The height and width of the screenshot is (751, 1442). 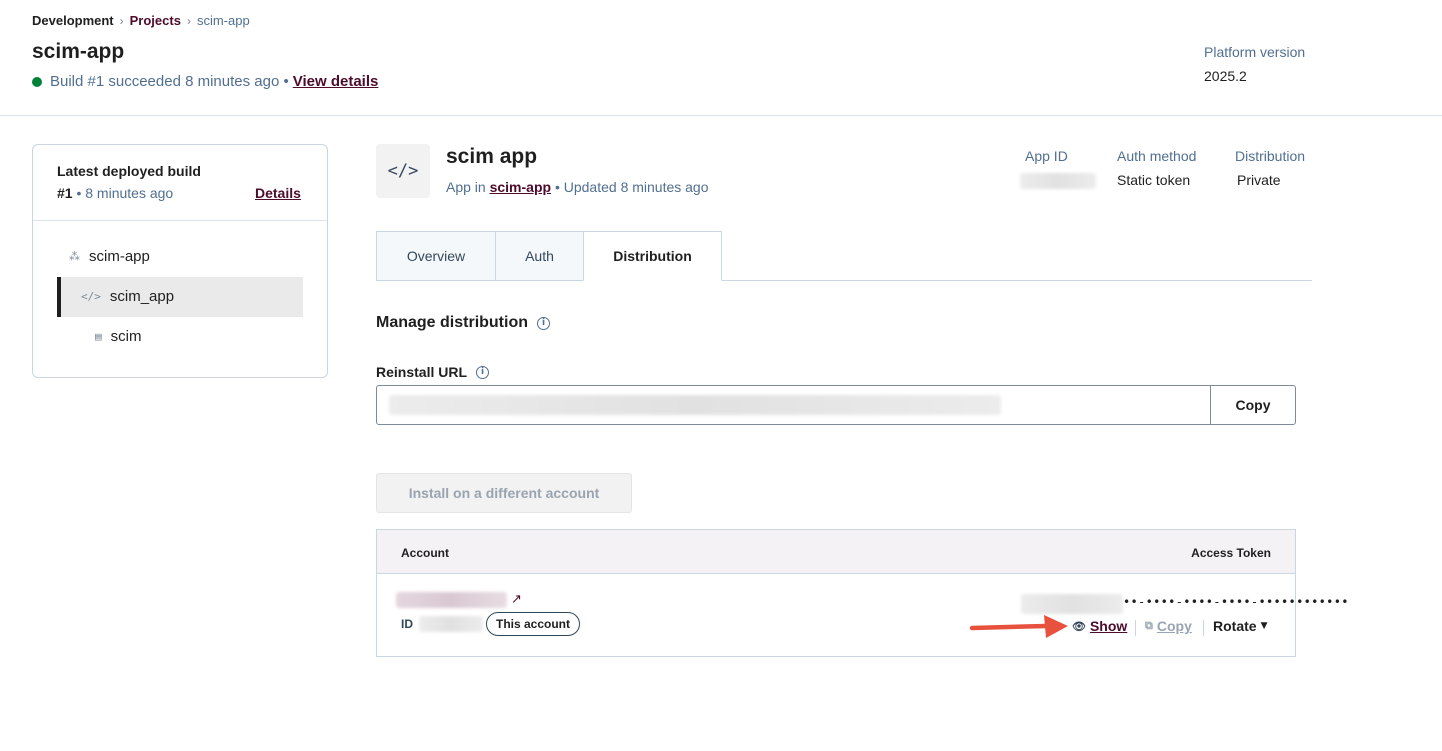 I want to click on build-card-divider, so click(x=180, y=220).